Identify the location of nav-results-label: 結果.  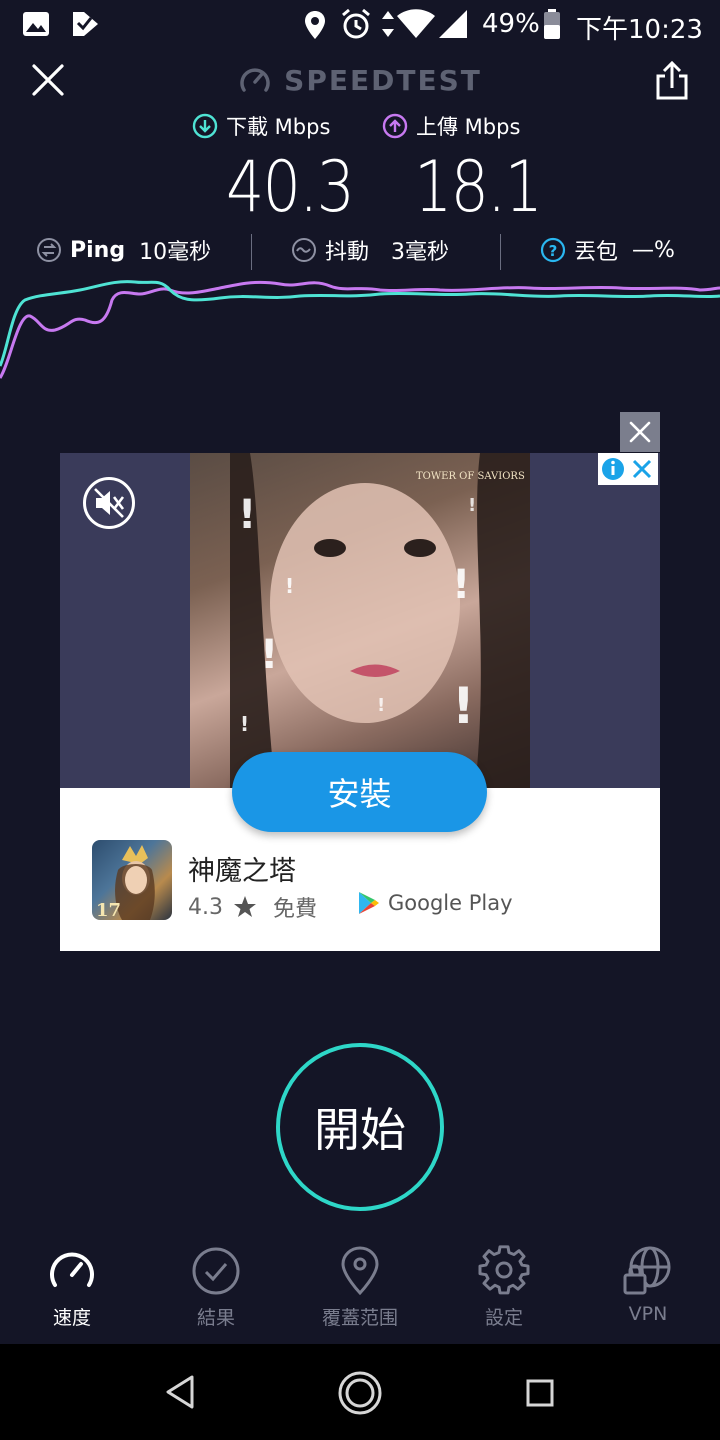
(215, 1318).